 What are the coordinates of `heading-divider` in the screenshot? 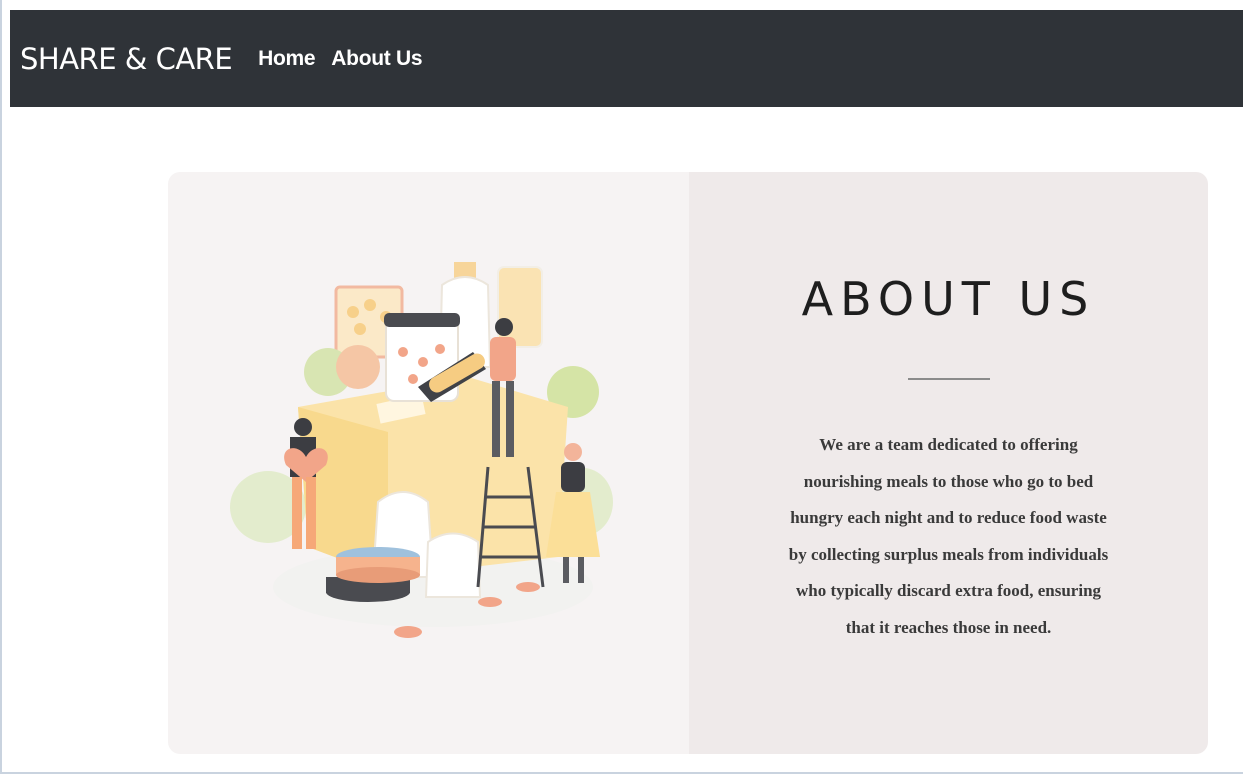 It's located at (948, 379).